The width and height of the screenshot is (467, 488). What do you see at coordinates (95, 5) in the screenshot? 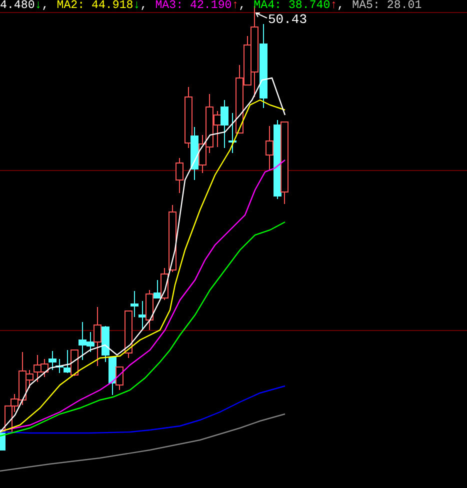
I see `legend-value: MA2: 44.918` at bounding box center [95, 5].